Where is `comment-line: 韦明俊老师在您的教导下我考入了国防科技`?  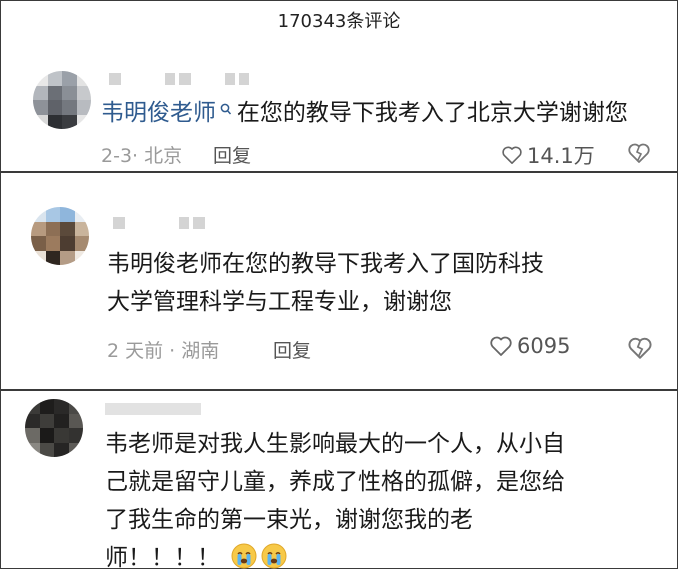
comment-line: 韦明俊老师在您的教导下我考入了国防科技 is located at coordinates (325, 264).